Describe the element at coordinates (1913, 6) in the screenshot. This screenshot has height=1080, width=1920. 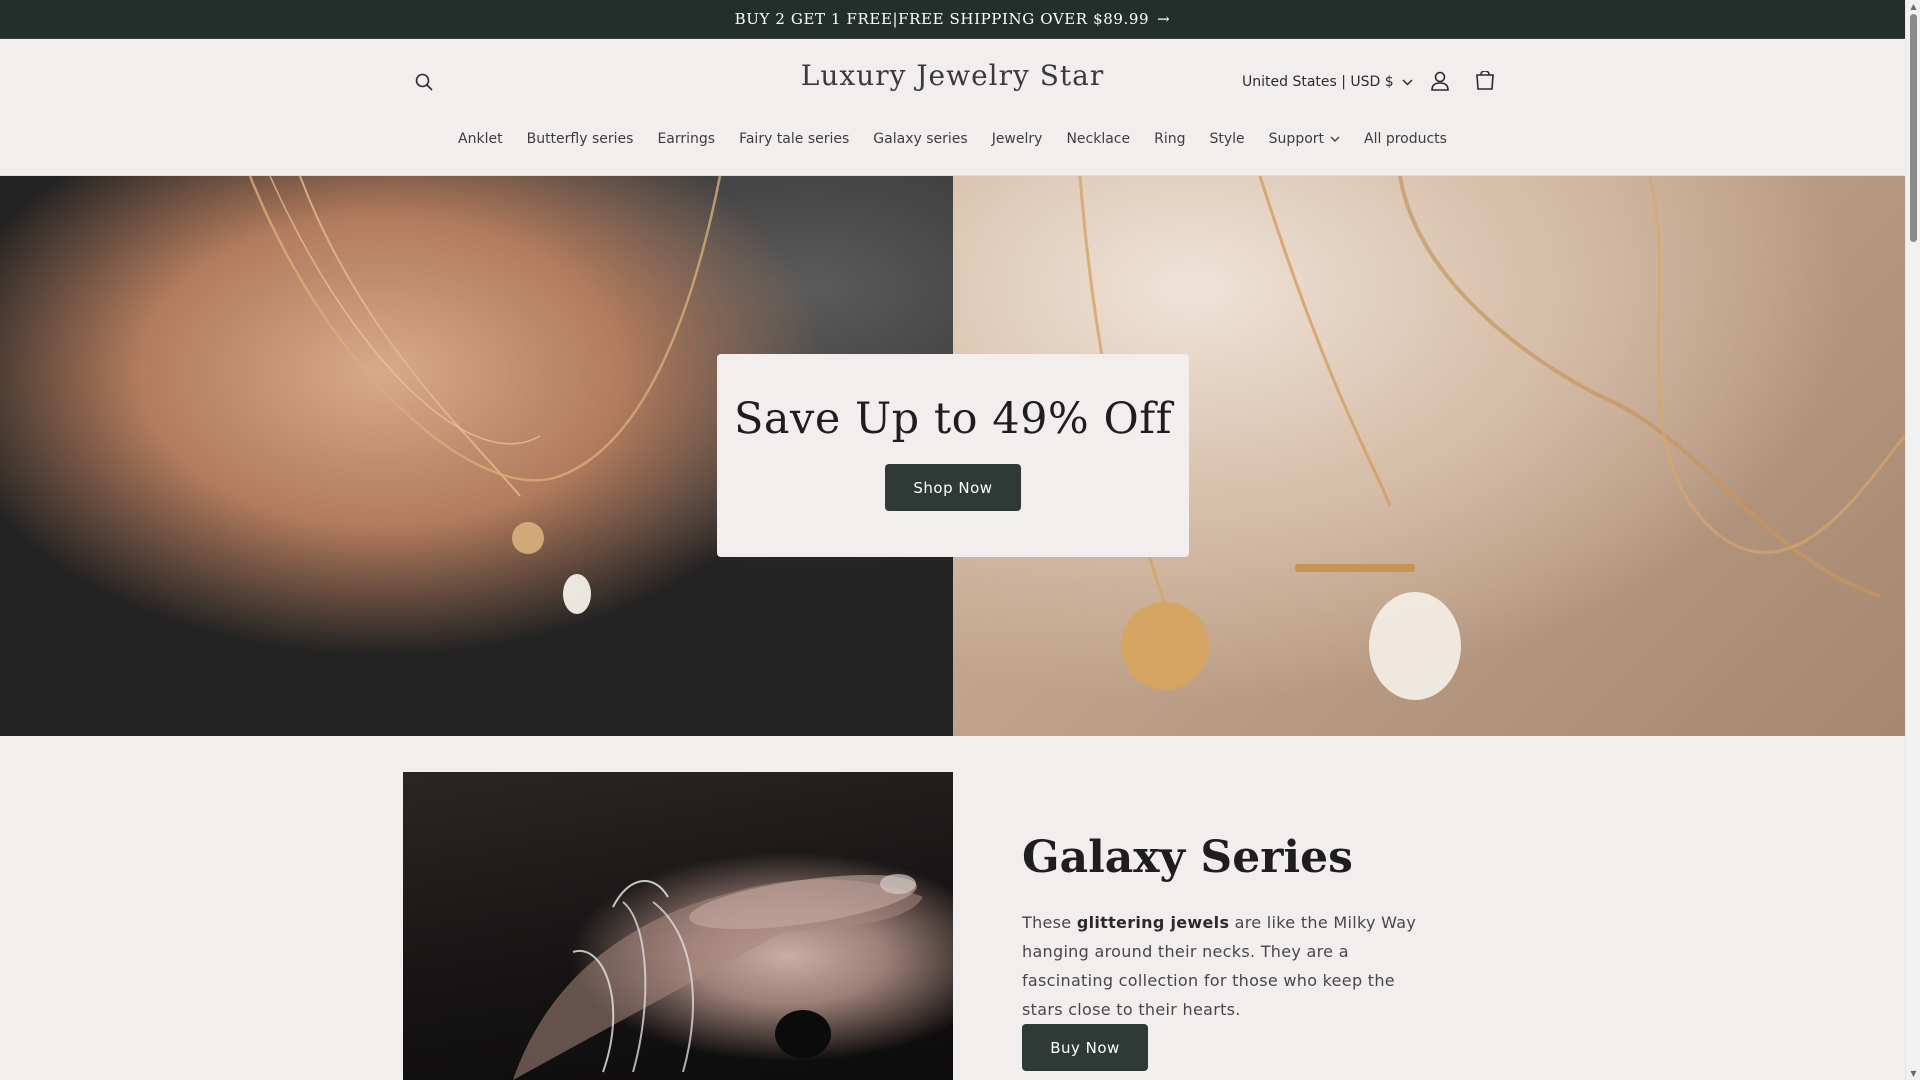
I see `scroll-up-icon: ▲` at that location.